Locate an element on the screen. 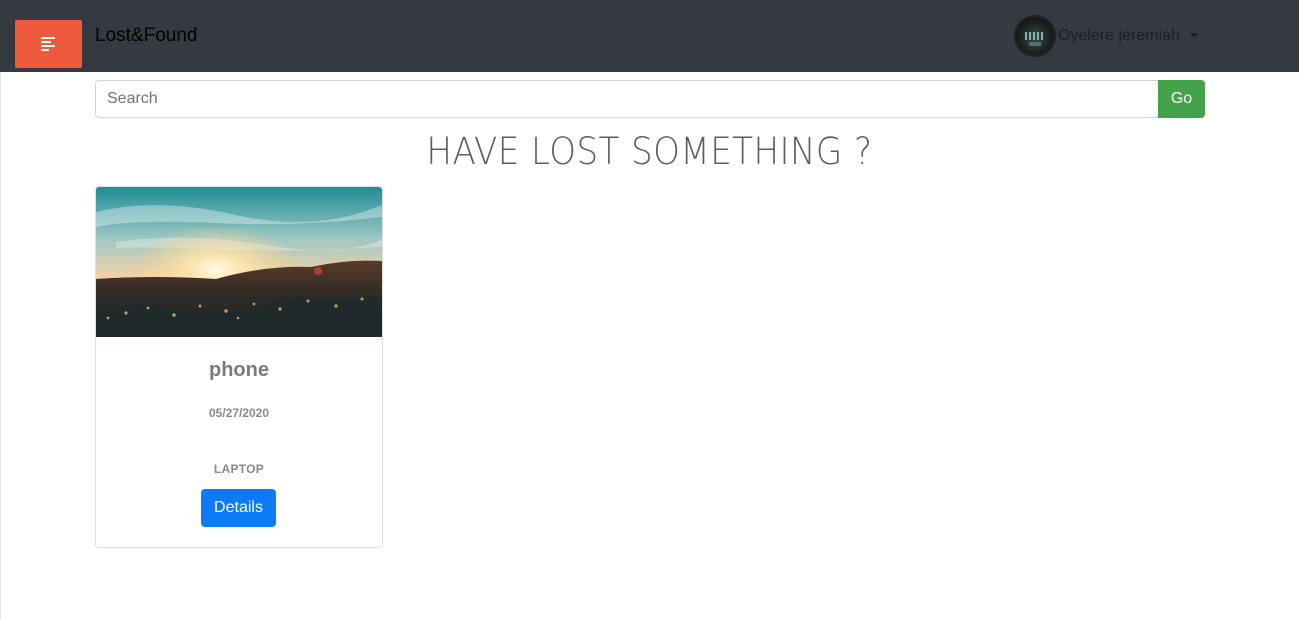 The image size is (1299, 620). go-button: Go is located at coordinates (1181, 99).